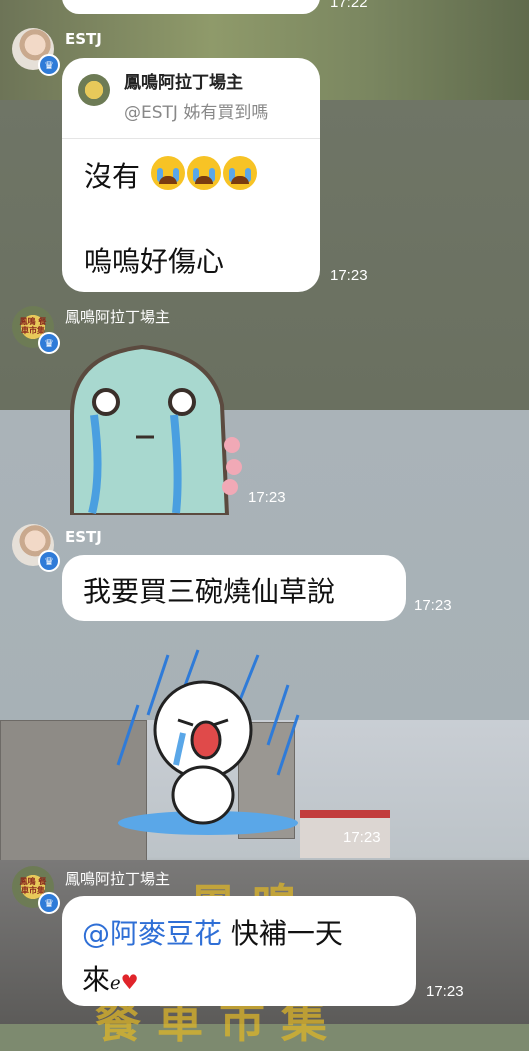  I want to click on message-time: 17:22, so click(349, 5).